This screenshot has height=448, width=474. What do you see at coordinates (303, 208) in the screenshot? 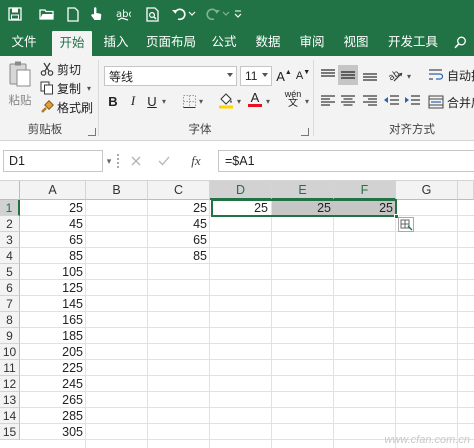
I see `cell-e1: 25` at bounding box center [303, 208].